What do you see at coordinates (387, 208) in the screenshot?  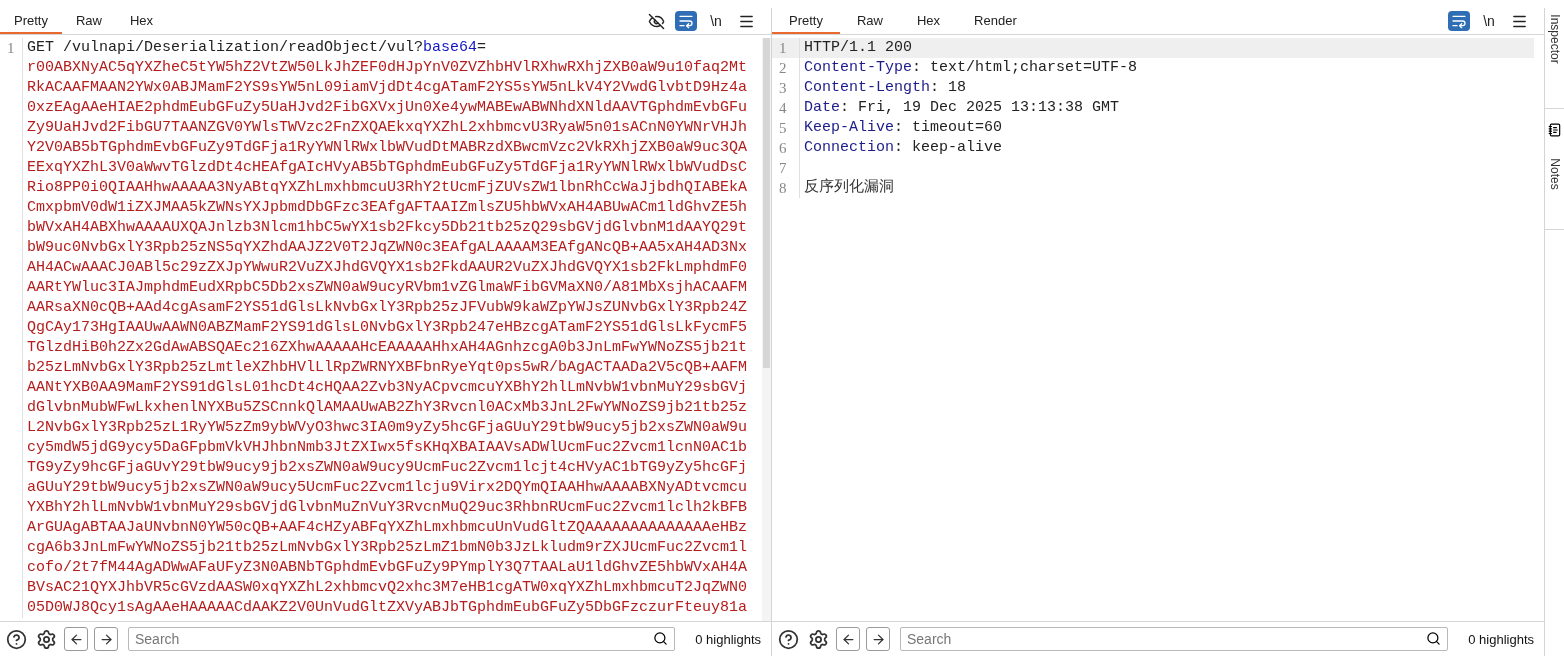 I see `code-line: CmxpbmV0dW1iZXJMAA5kZWNsYXJpbmdDbGFzc3EAfgAFTAAIZmlsZU5hbWVxAH4ABUwACm1ldGhvZE5h` at bounding box center [387, 208].